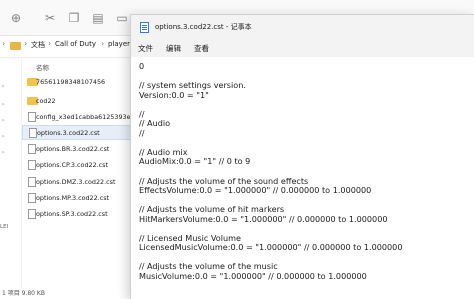  What do you see at coordinates (72, 164) in the screenshot?
I see `file-name: options.CP.3.cod22.cst` at bounding box center [72, 164].